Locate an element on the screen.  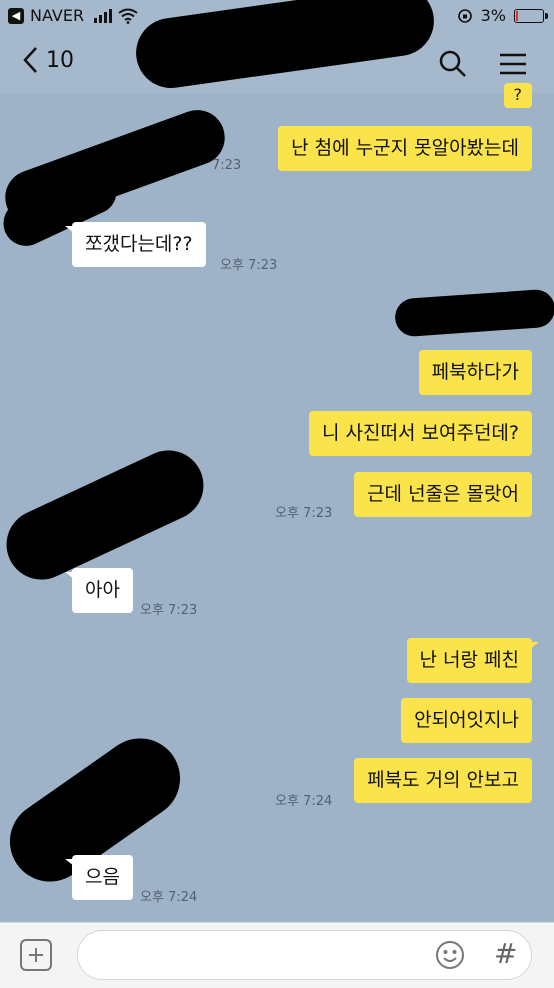
battery-icon is located at coordinates (531, 15).